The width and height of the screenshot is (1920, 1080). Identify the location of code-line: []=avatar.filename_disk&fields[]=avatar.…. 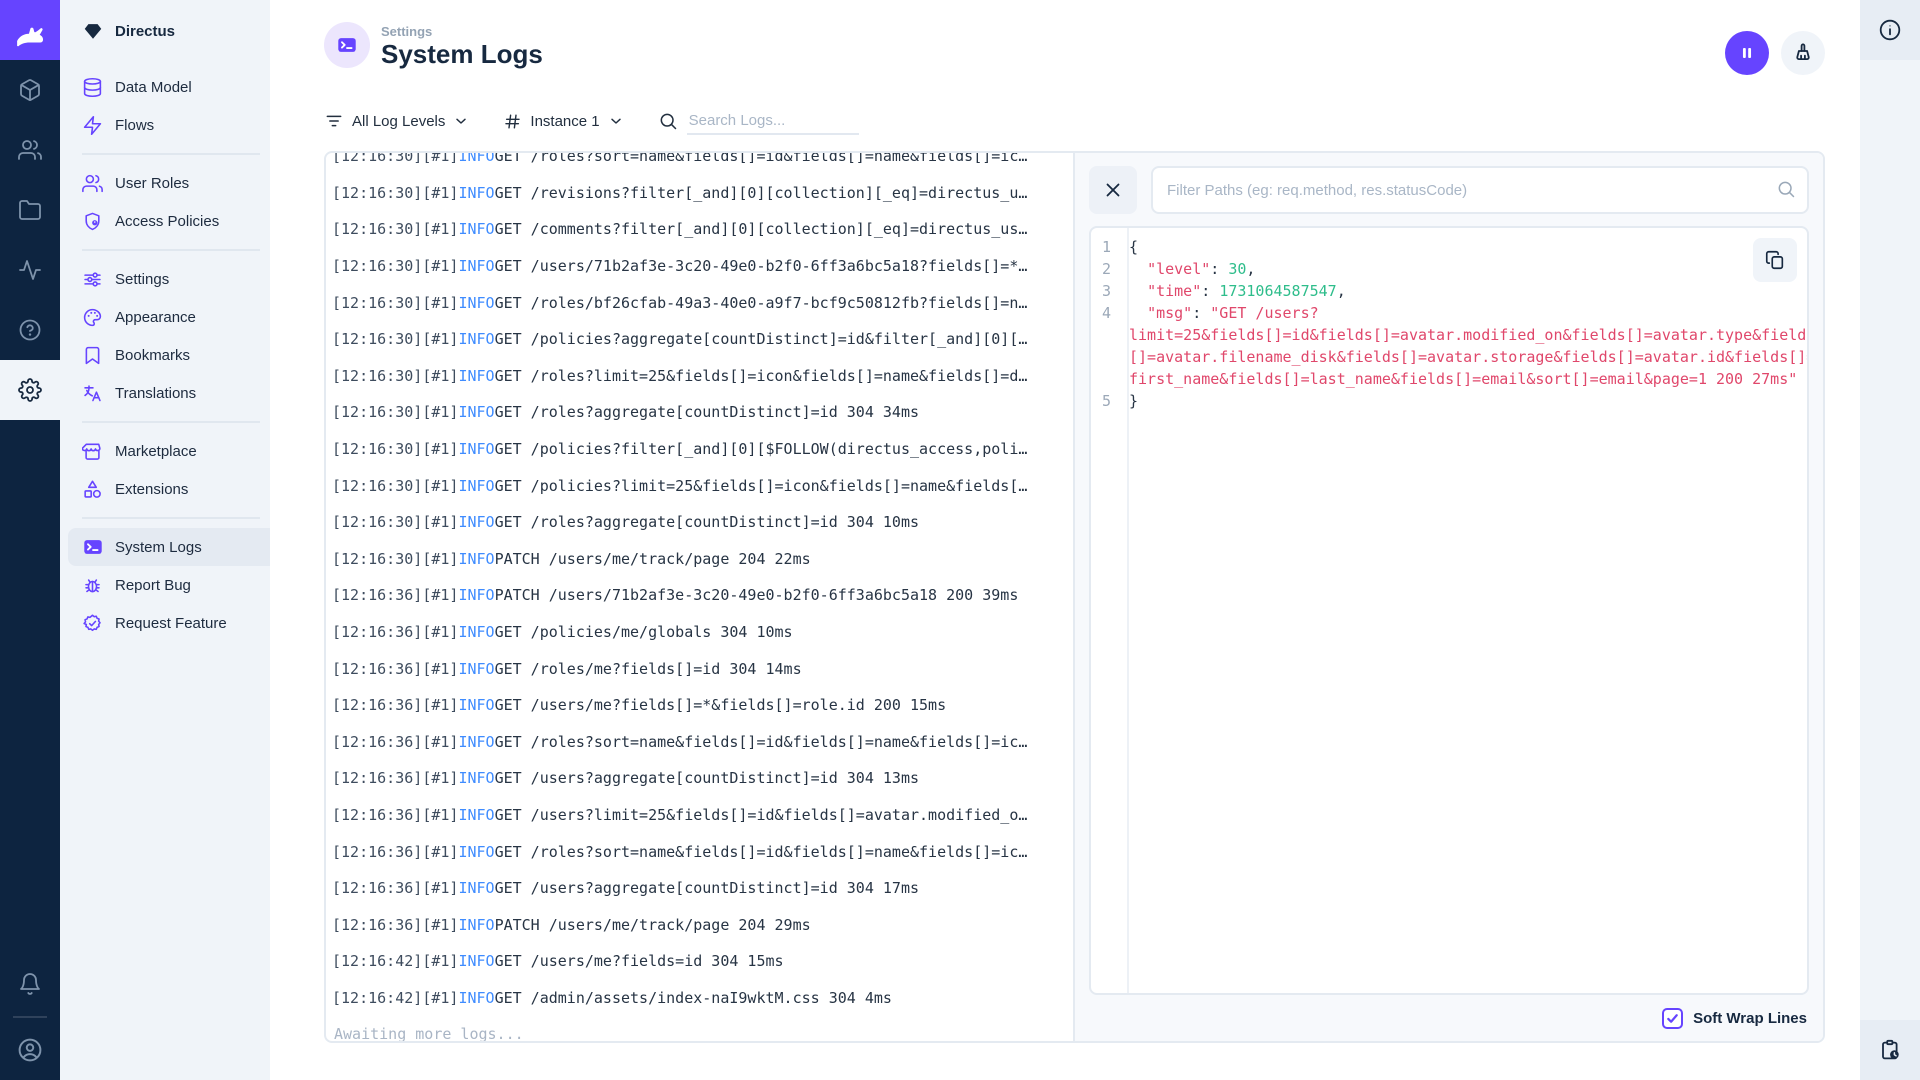
(1449, 357).